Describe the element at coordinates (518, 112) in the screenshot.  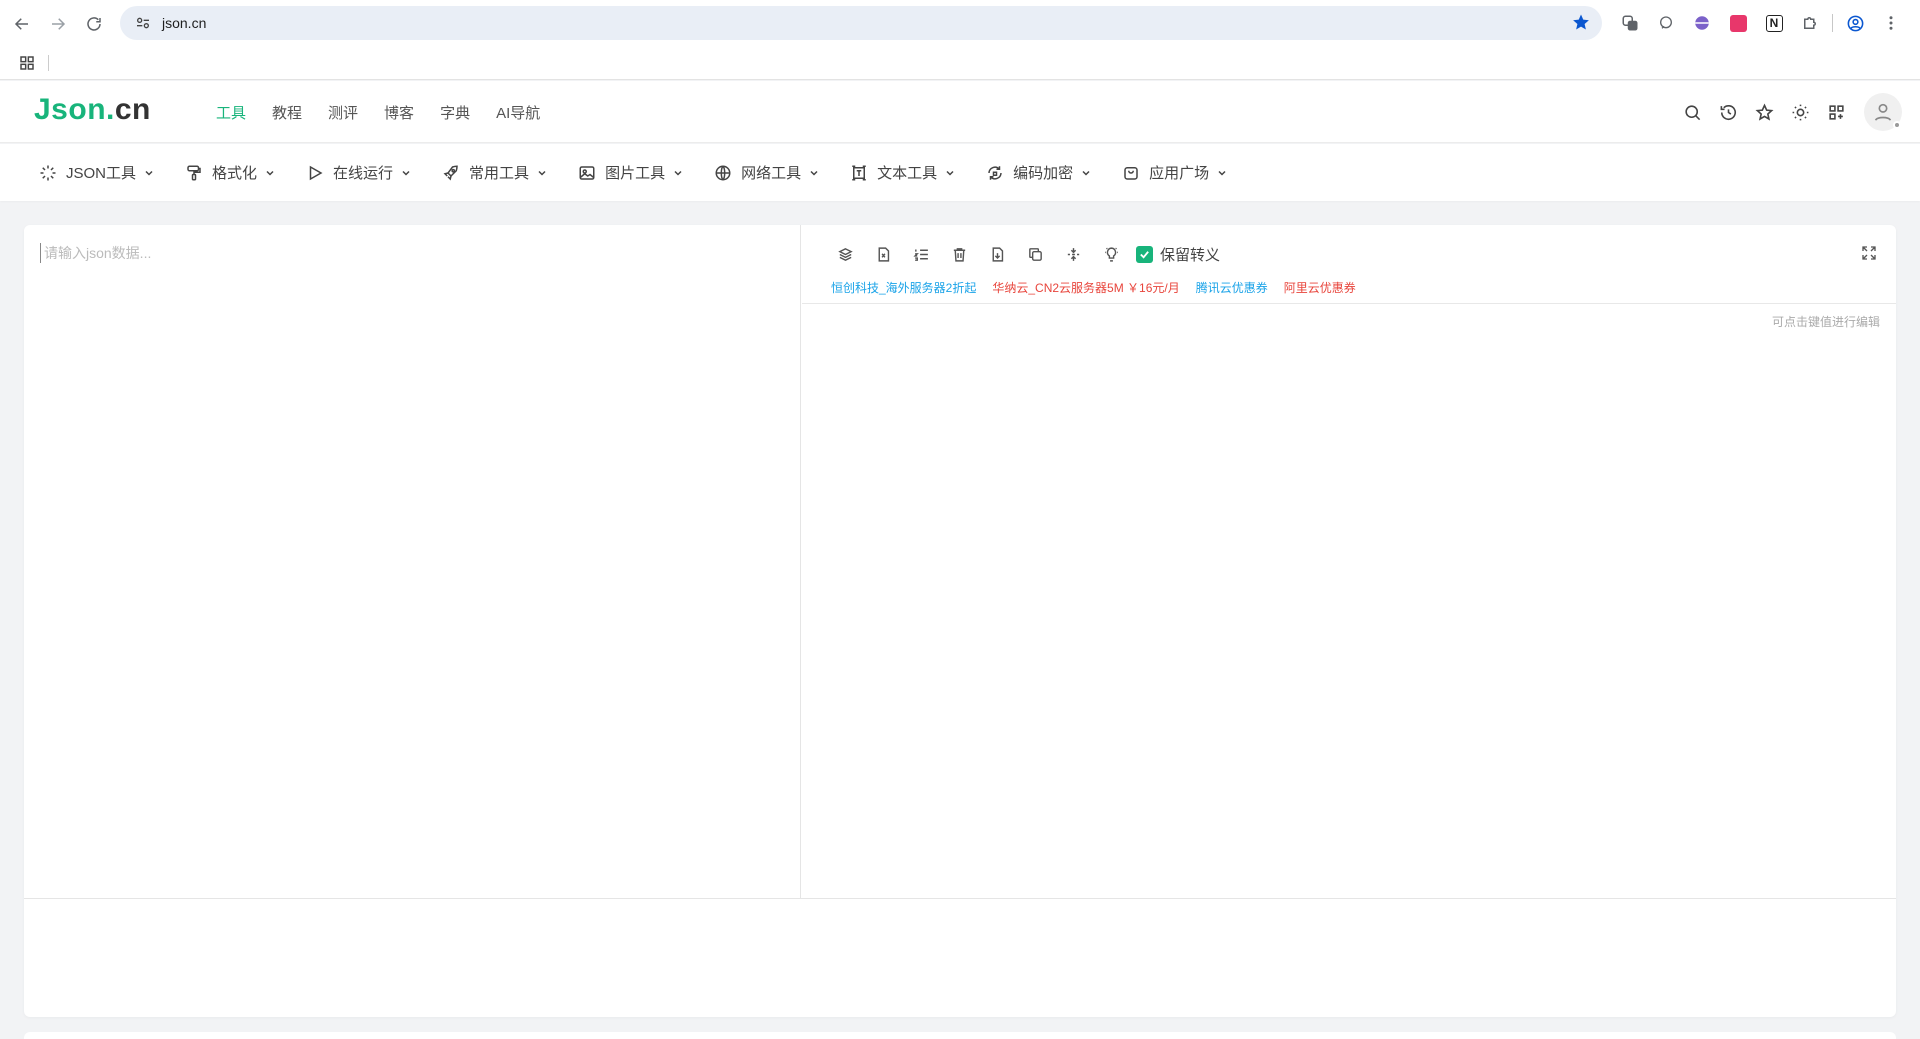
I see `nav-ai-navigation: AI导航` at that location.